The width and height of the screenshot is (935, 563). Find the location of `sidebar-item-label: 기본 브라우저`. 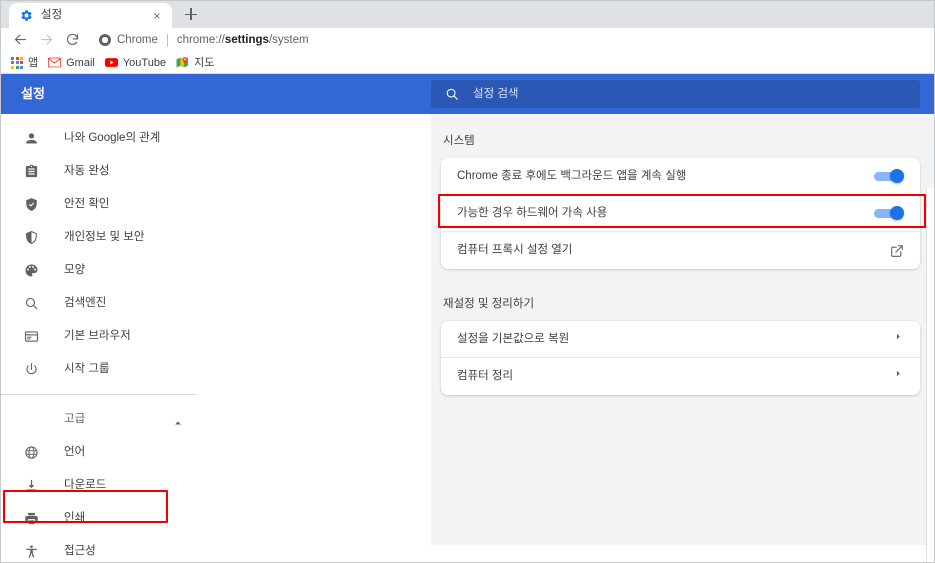

sidebar-item-label: 기본 브라우저 is located at coordinates (97, 336).